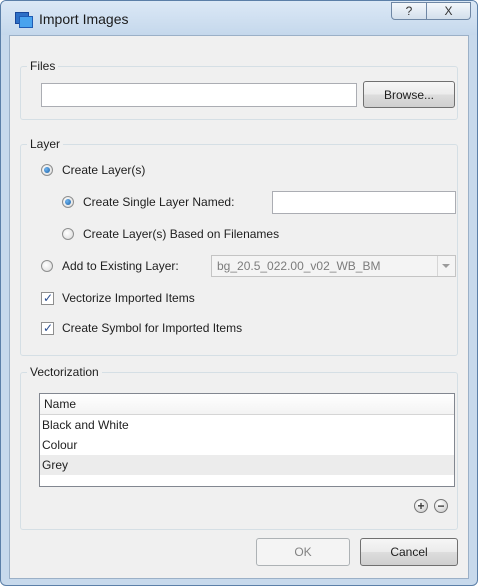 Image resolution: width=480 pixels, height=588 pixels. I want to click on help-button: ?, so click(409, 11).